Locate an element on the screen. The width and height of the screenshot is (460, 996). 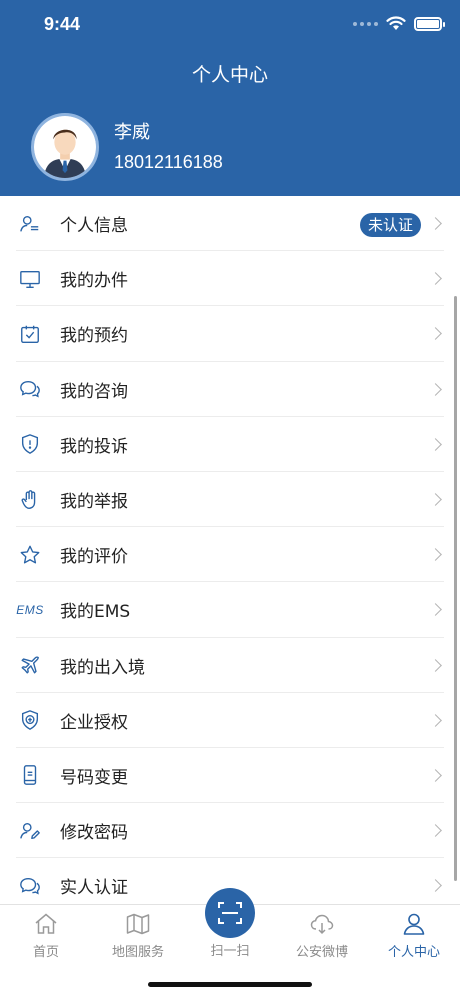
user-name: 李威 is located at coordinates (132, 132).